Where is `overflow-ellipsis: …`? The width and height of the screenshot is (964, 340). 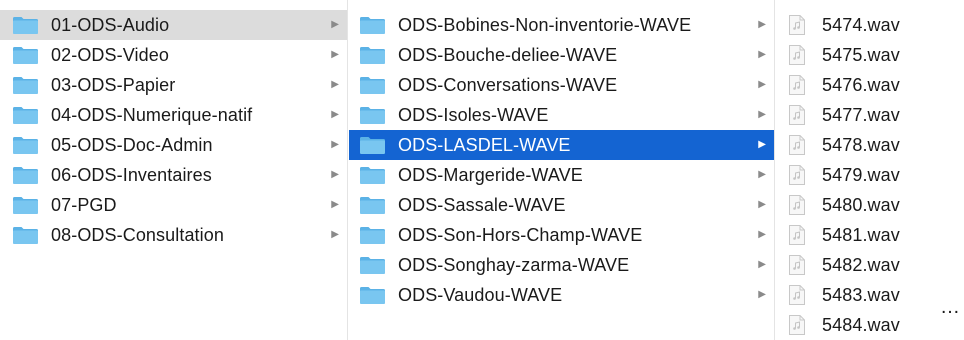
overflow-ellipsis: … is located at coordinates (950, 307).